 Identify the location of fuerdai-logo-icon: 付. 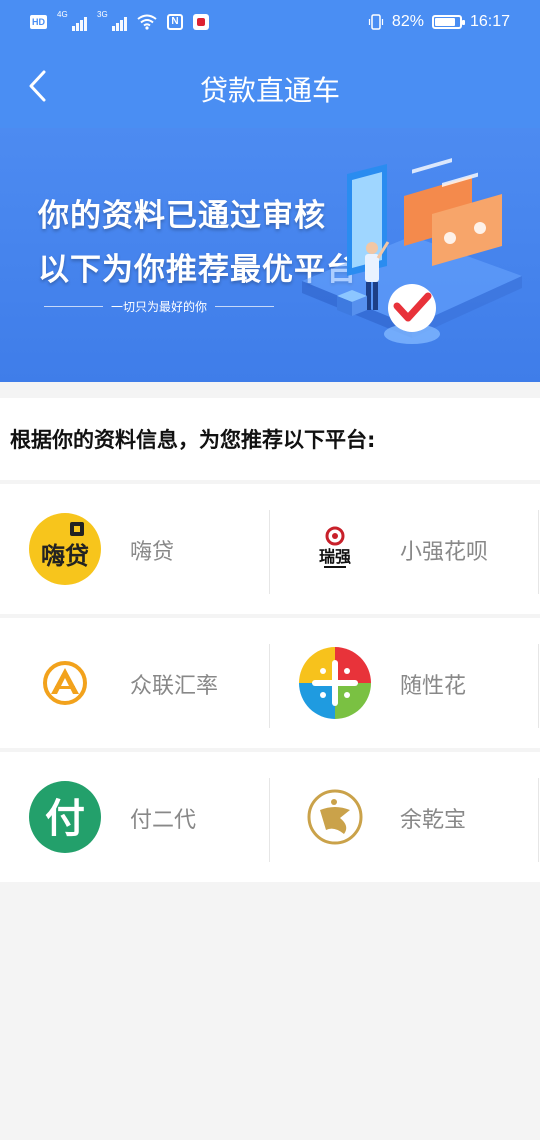
(65, 817).